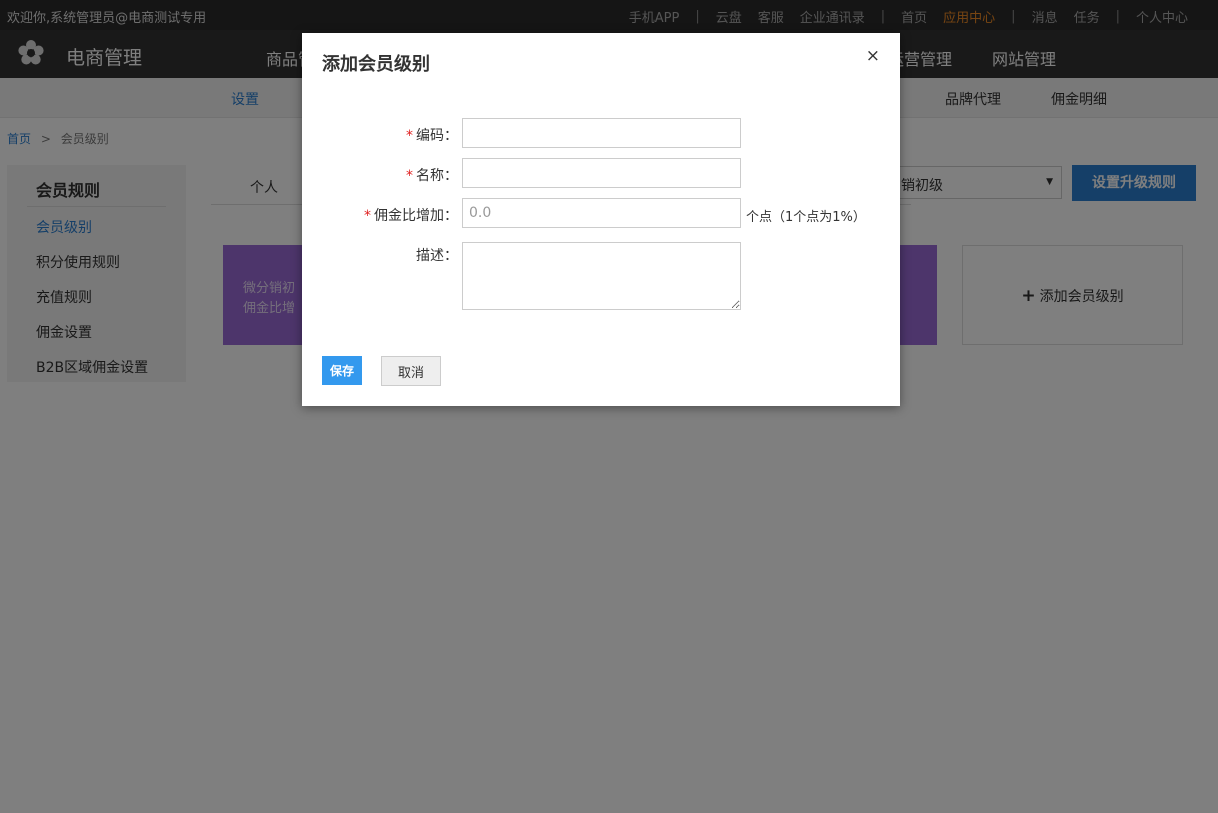  I want to click on commission-label-text: 佣金比增加：, so click(416, 216).